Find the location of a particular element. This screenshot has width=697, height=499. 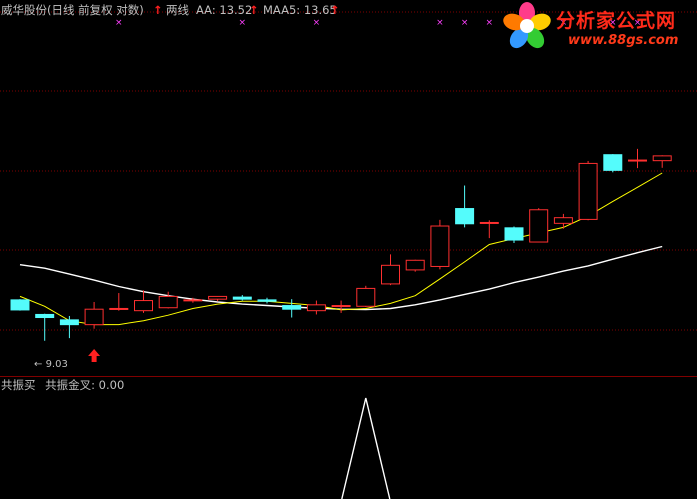

aa-value: AA: 13.52 is located at coordinates (224, 10).